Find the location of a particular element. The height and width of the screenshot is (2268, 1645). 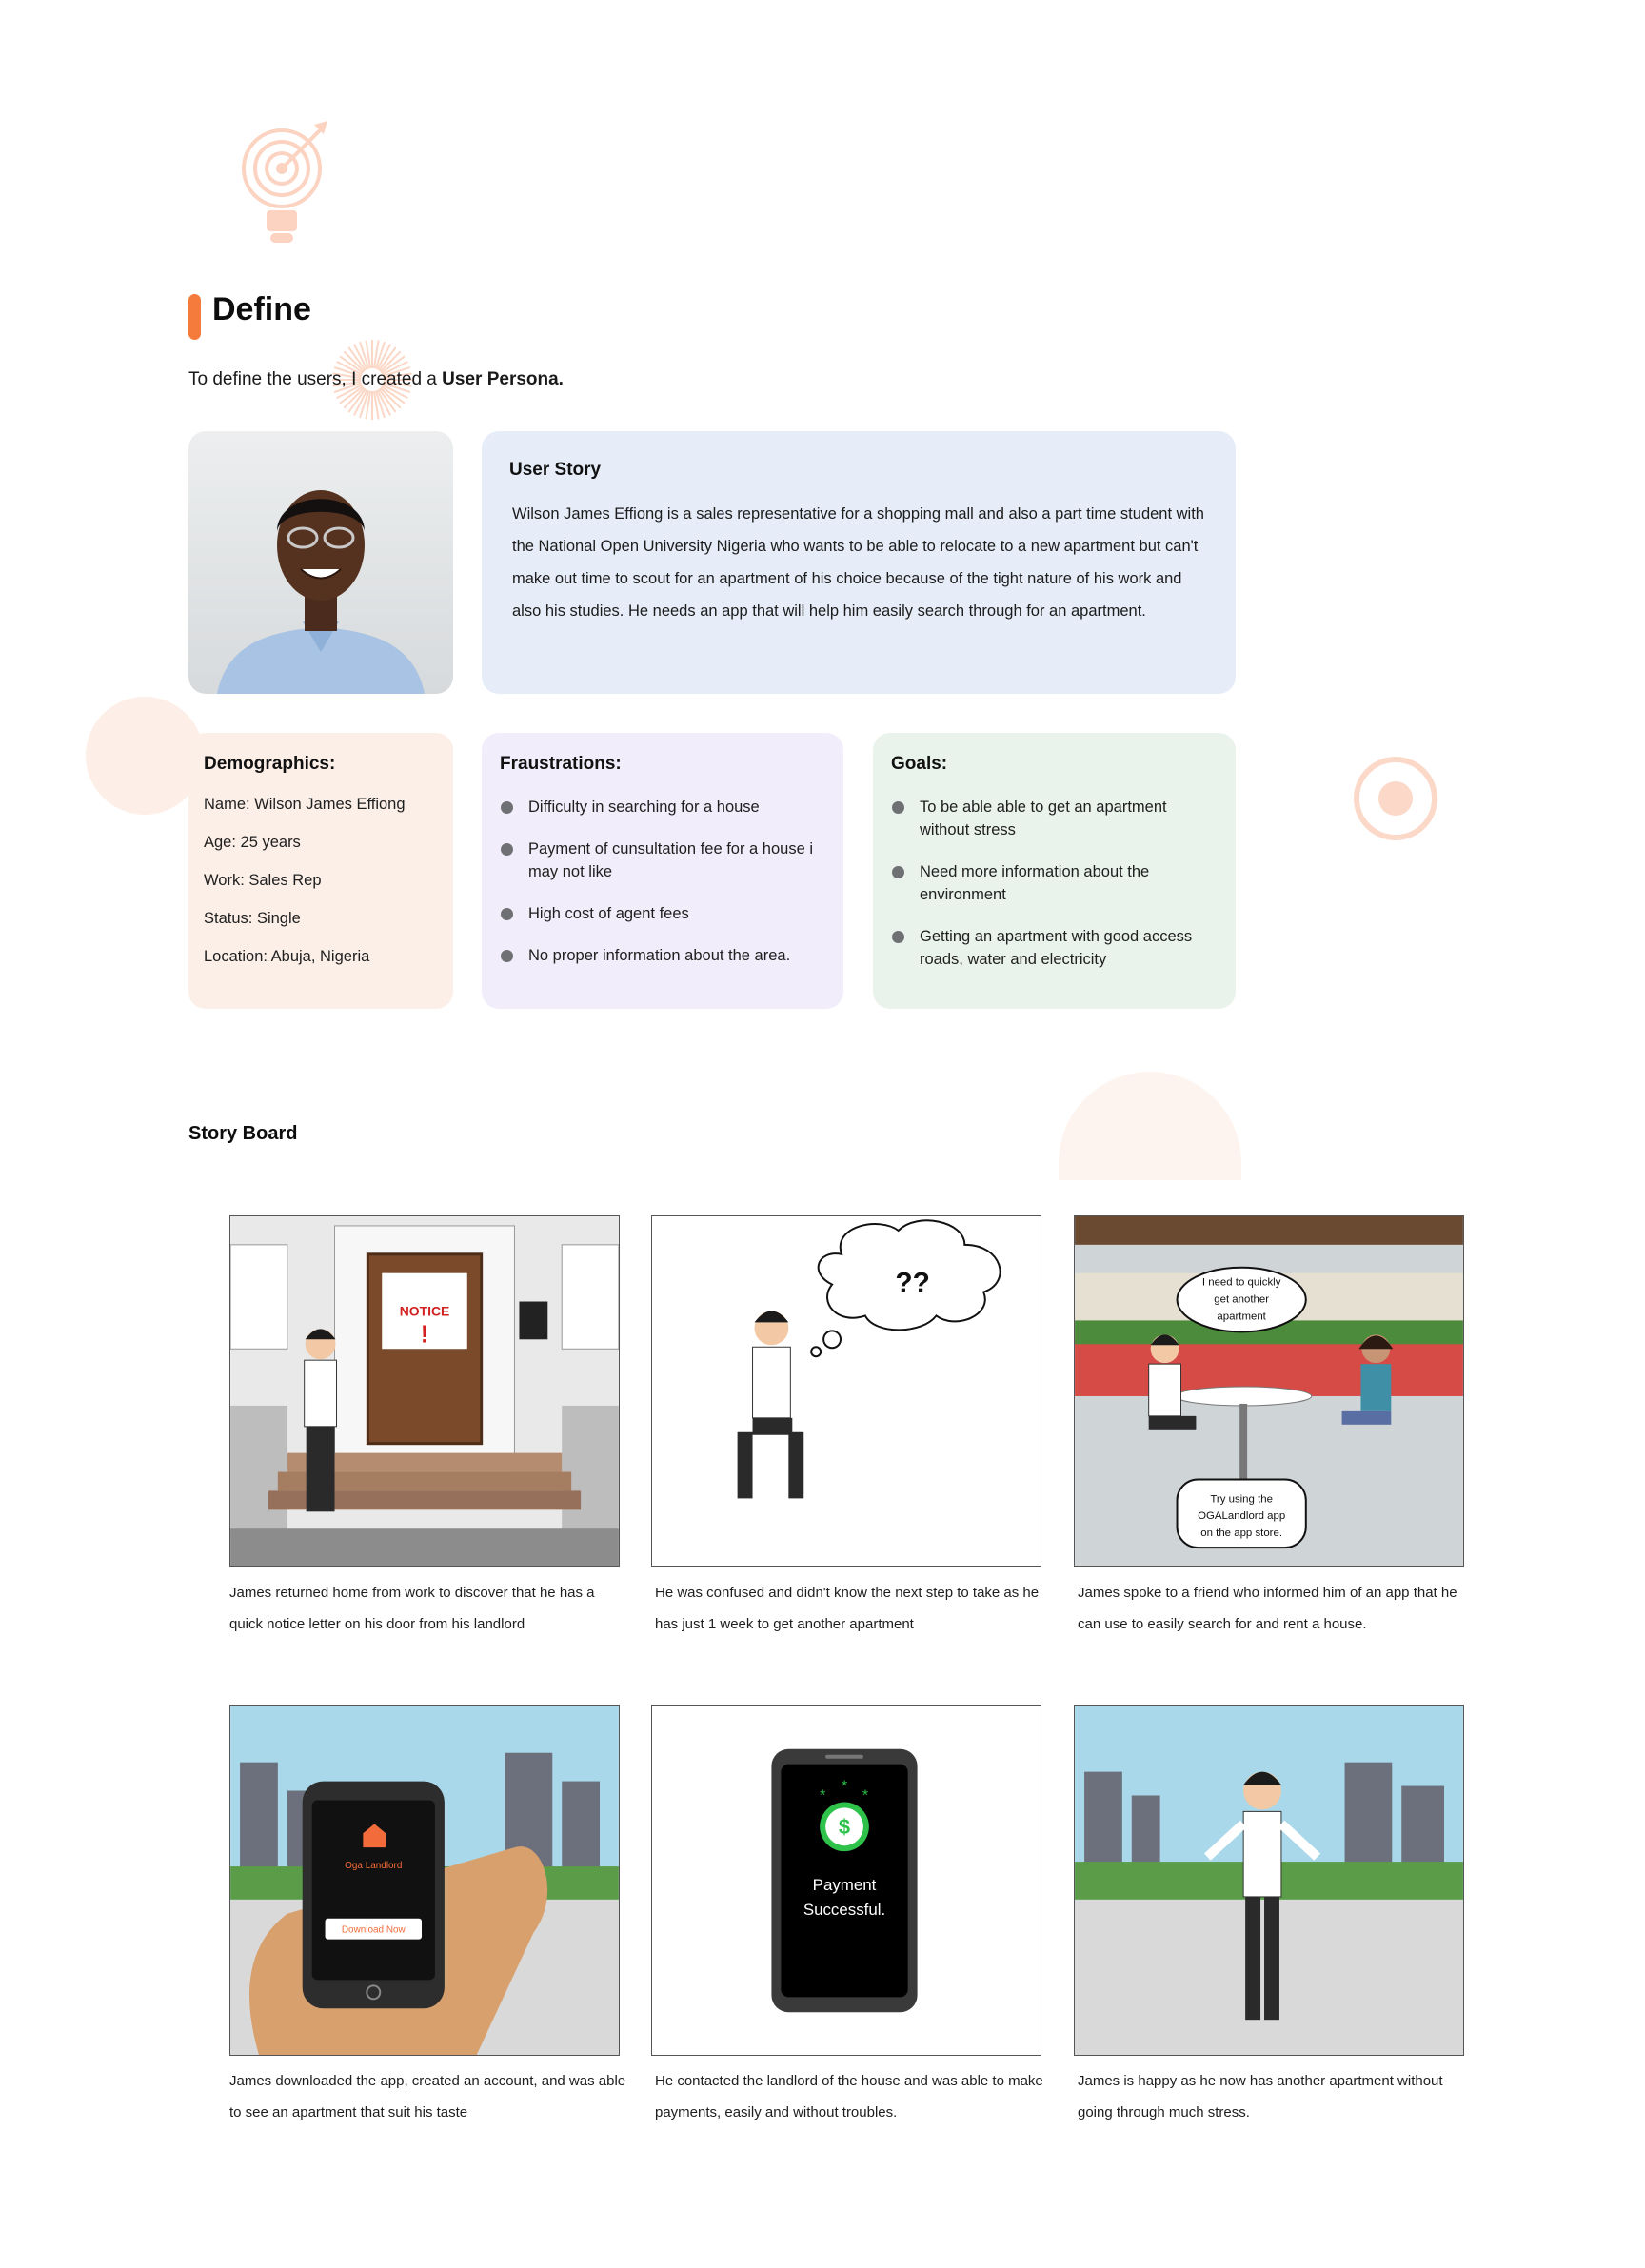

bubble-2-line: Try using the is located at coordinates (1241, 1499).